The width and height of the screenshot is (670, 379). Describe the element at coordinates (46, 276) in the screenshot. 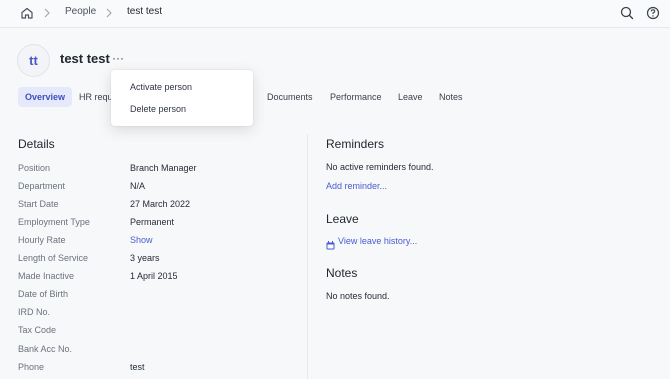

I see `detail-label: Made Inactive` at that location.